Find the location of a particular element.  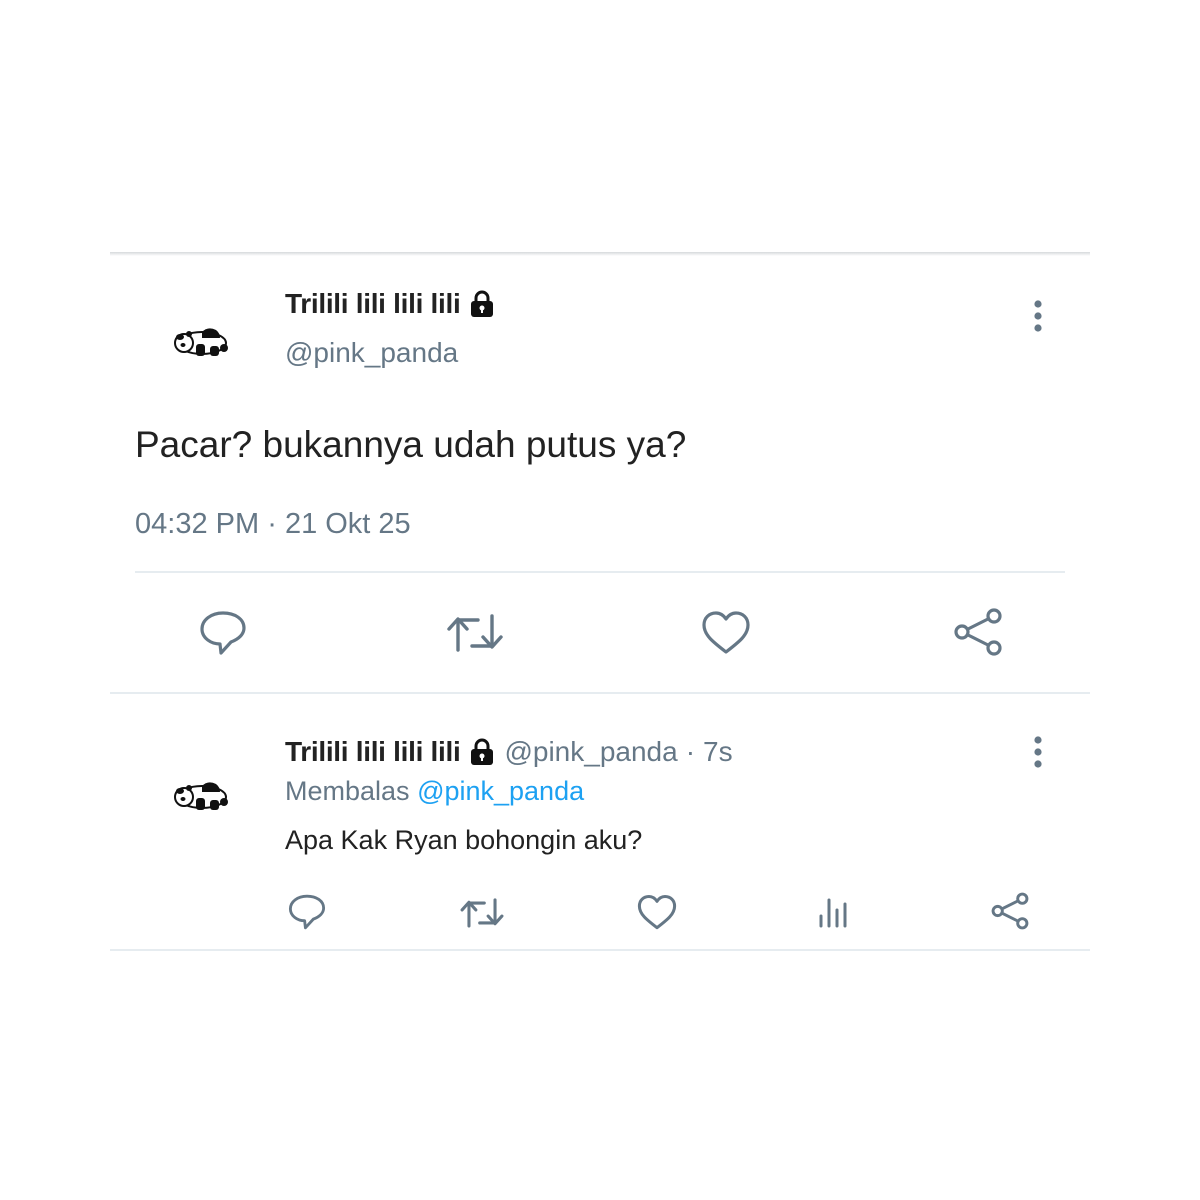

analytics-button is located at coordinates (833, 912).